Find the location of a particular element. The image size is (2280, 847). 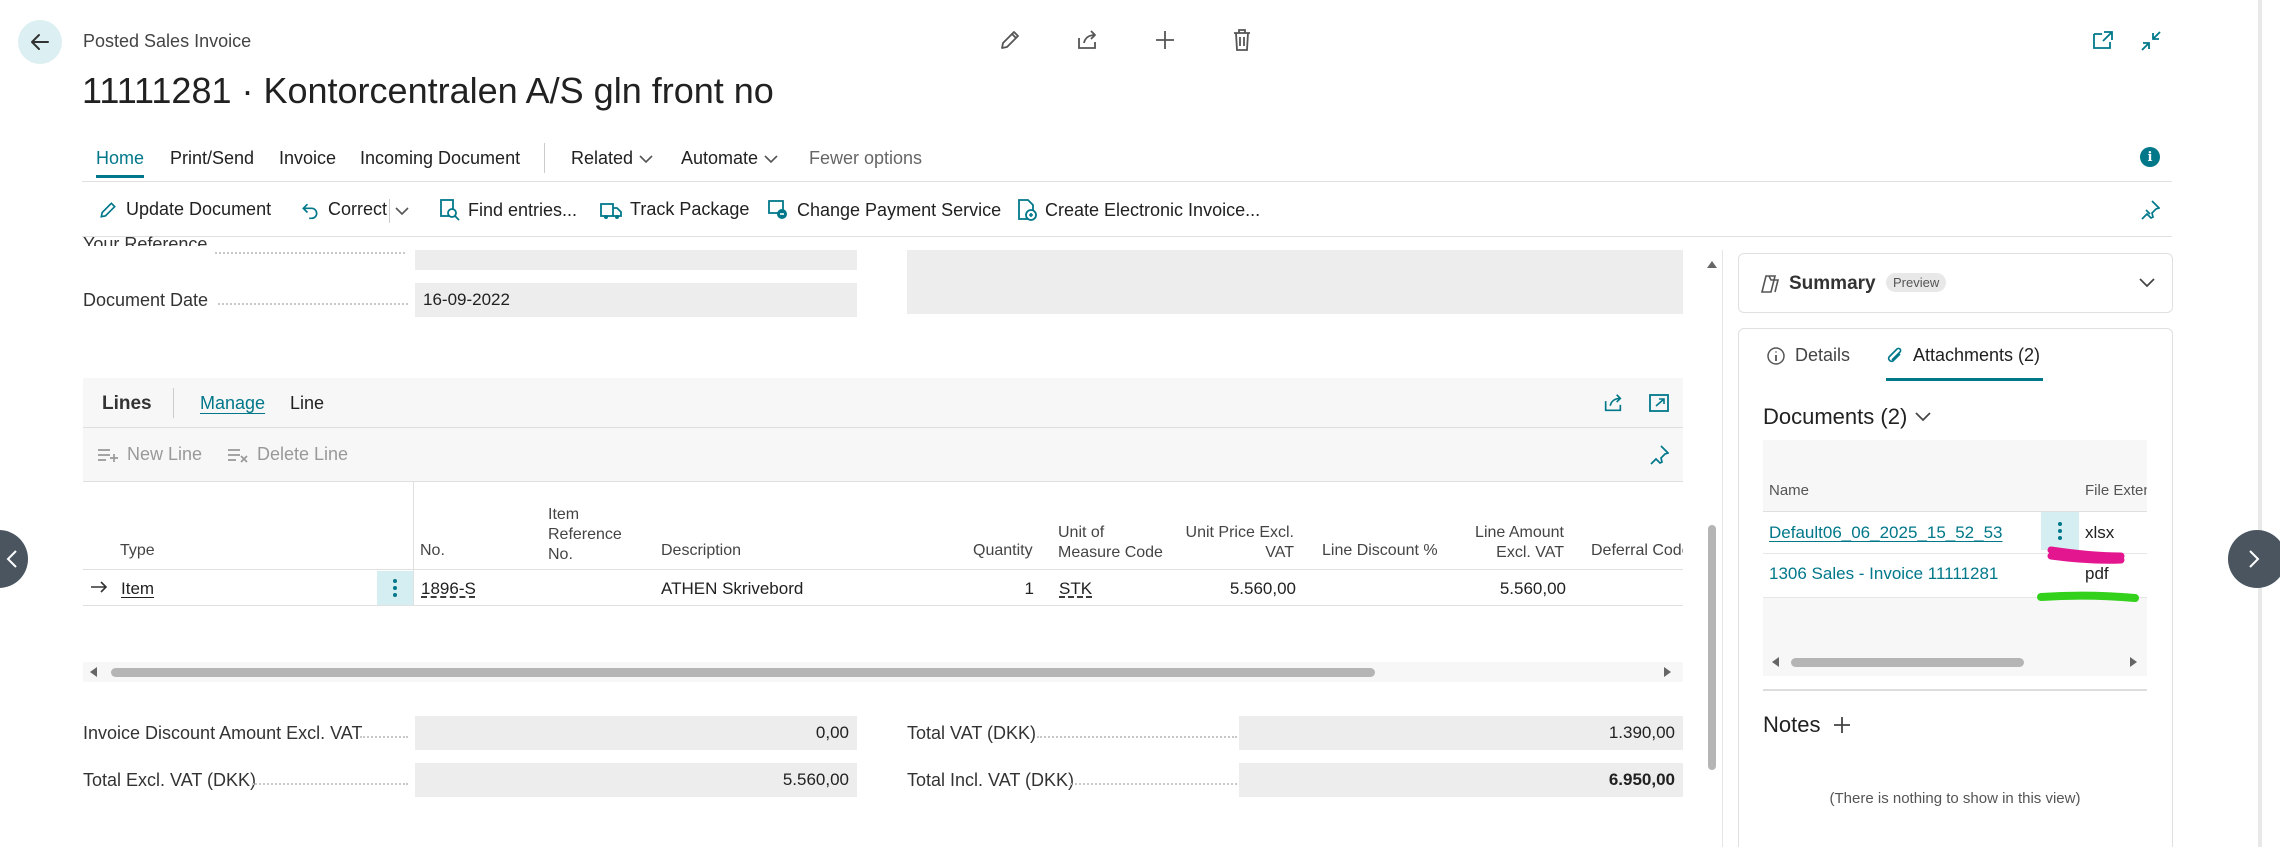

total-incl-vat-field: 6.950,00 is located at coordinates (1461, 780).